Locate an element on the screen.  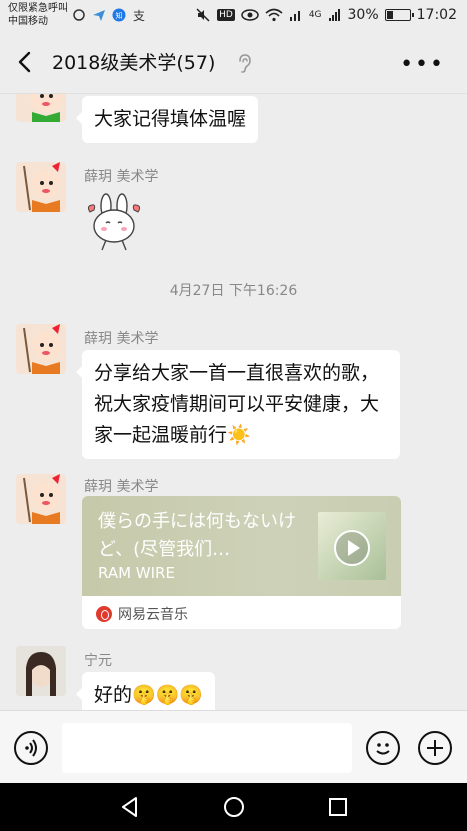
input-bar is located at coordinates (233, 746).